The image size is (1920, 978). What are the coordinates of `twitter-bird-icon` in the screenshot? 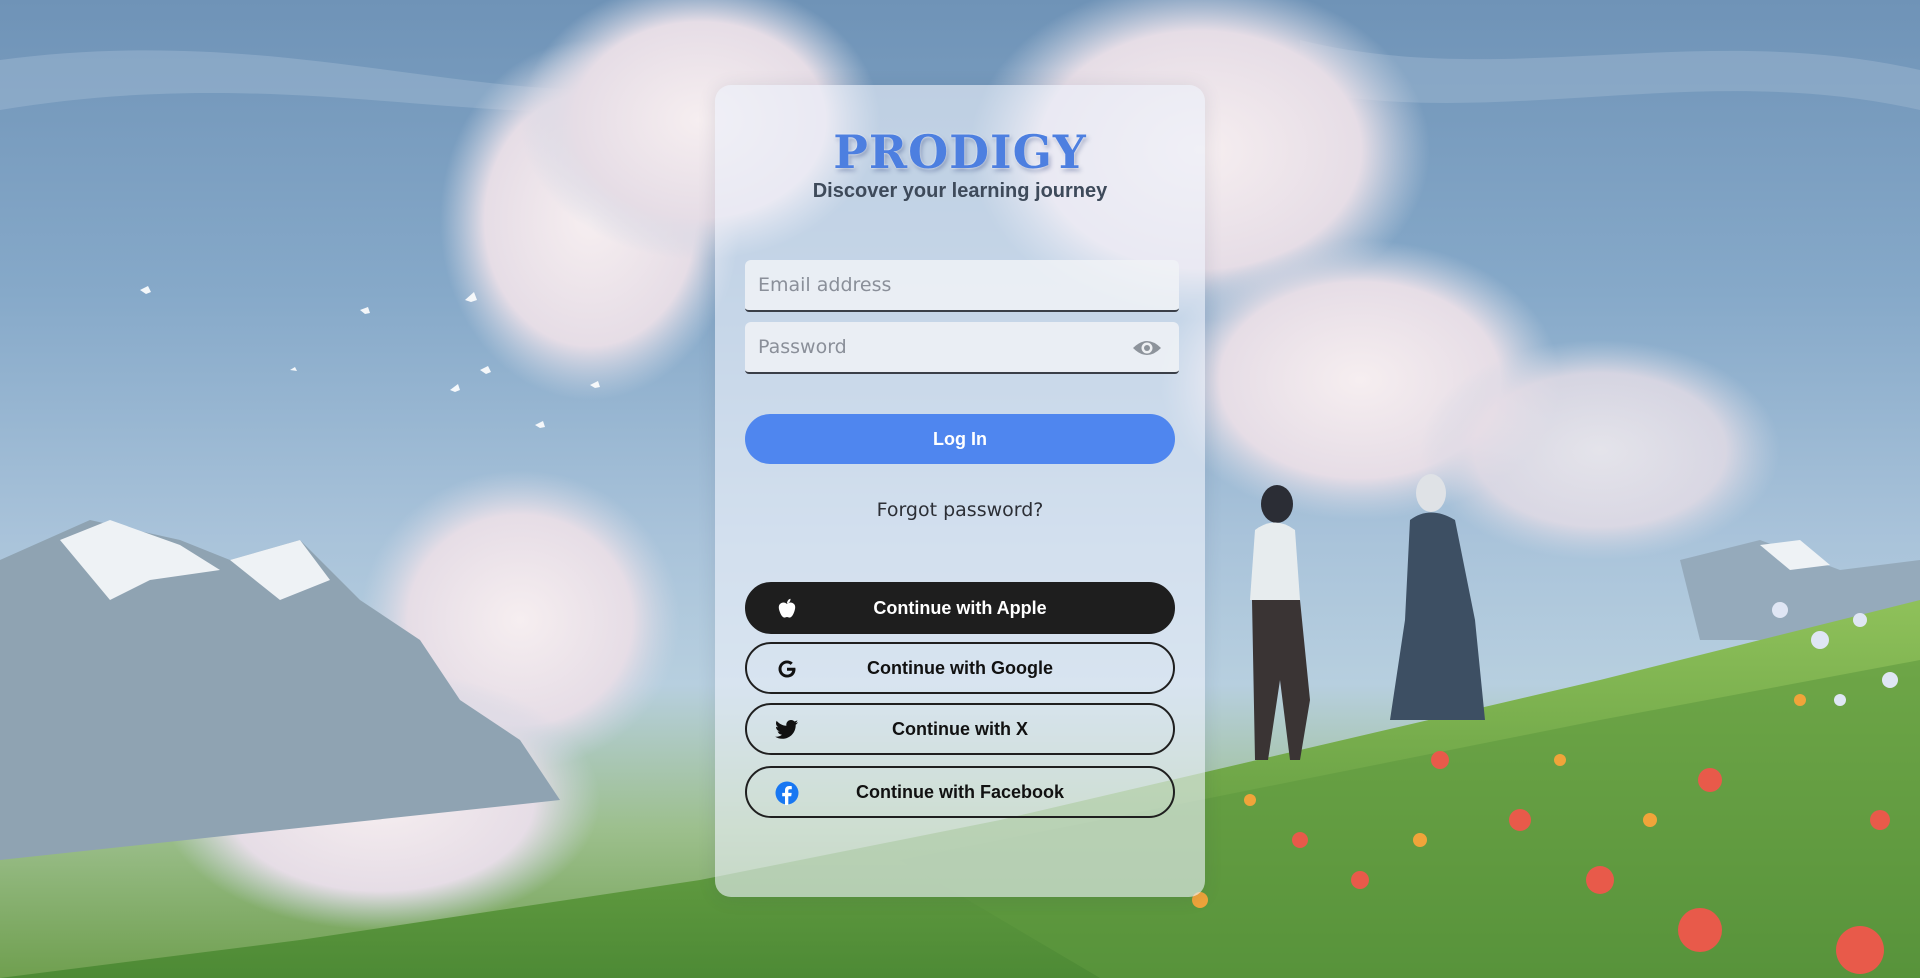 It's located at (787, 730).